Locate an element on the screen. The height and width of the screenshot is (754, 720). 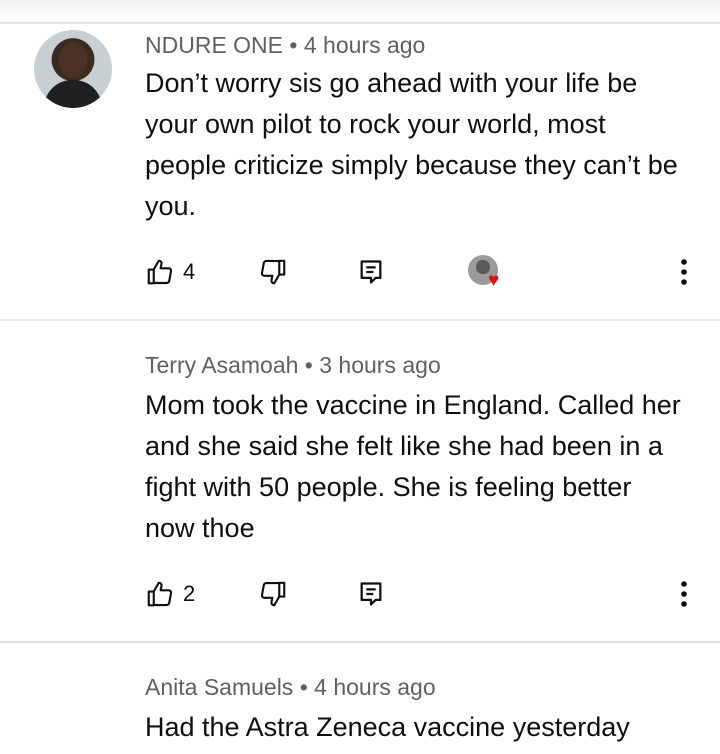
avatar-head is located at coordinates (73, 60).